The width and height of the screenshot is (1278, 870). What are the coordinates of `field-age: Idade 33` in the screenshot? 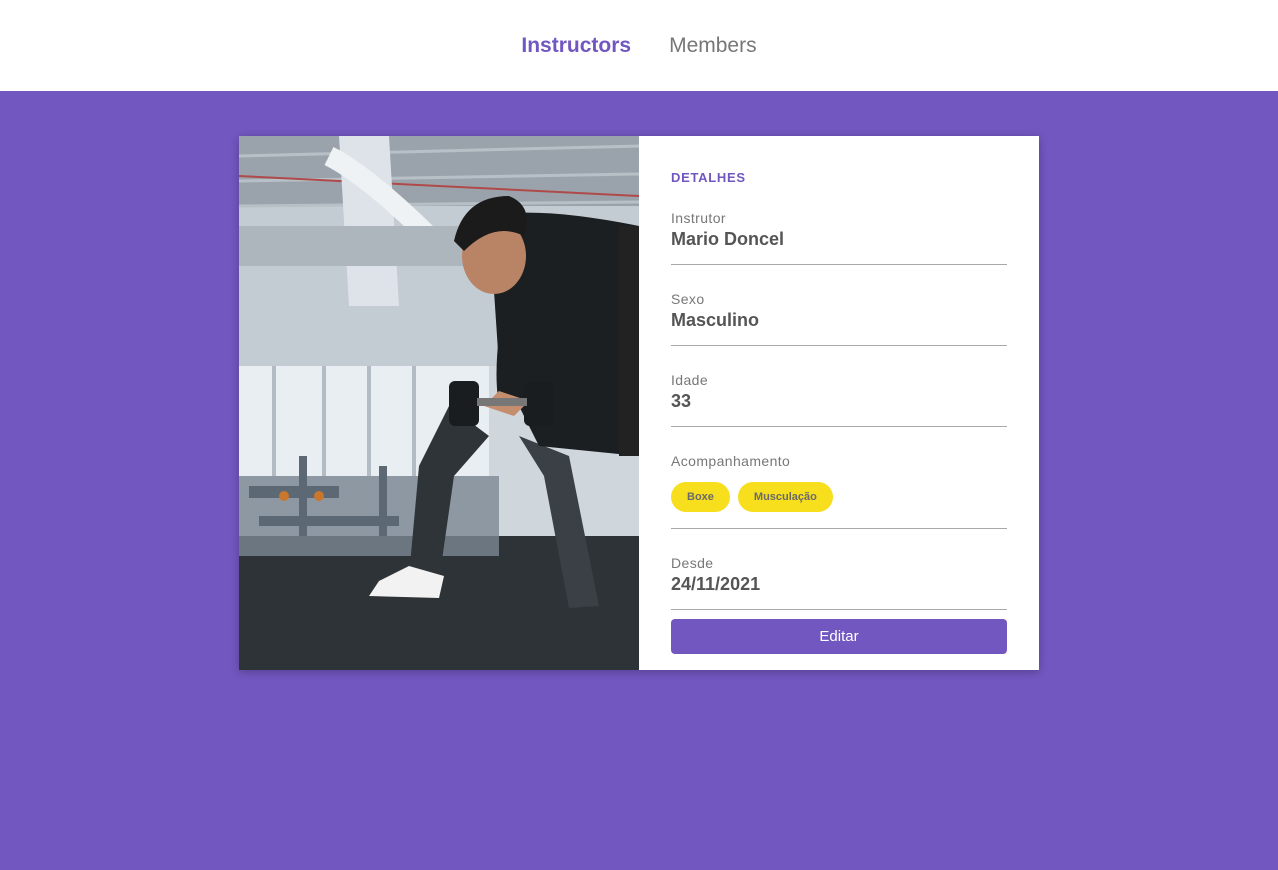 It's located at (839, 399).